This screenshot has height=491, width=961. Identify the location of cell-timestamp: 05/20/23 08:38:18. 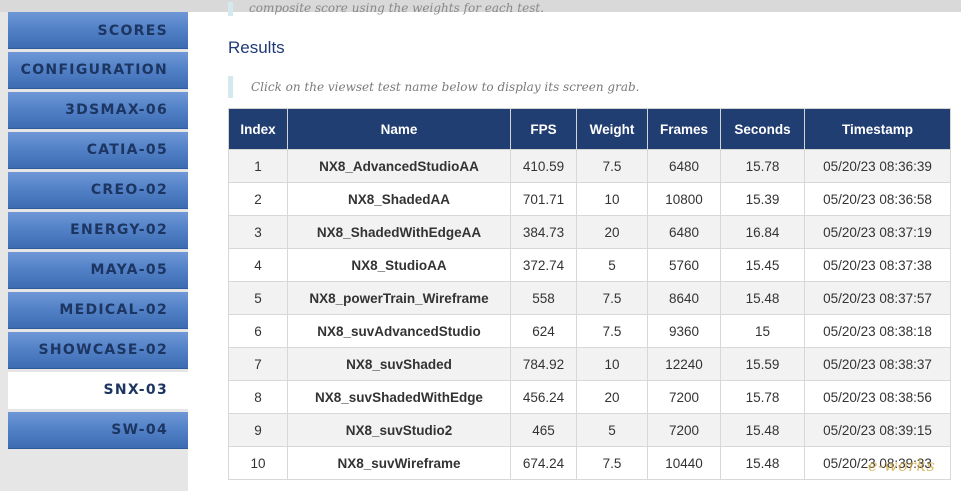
(877, 331).